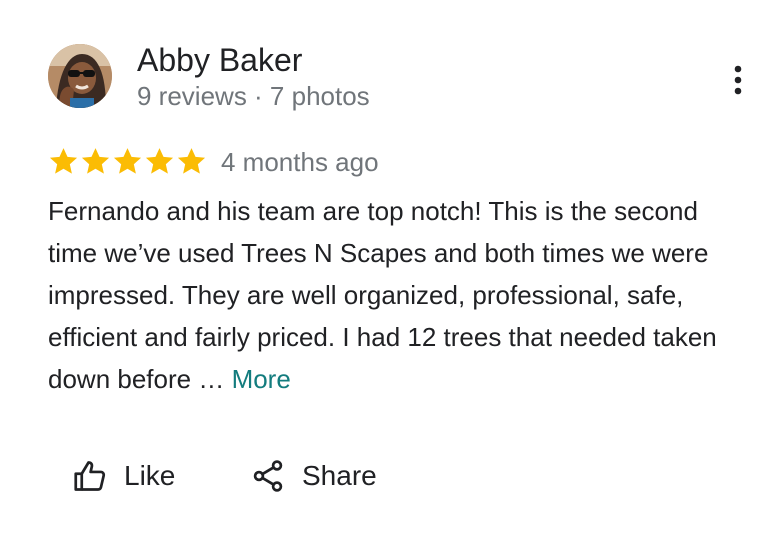  Describe the element at coordinates (261, 379) in the screenshot. I see `more-link: More` at that location.